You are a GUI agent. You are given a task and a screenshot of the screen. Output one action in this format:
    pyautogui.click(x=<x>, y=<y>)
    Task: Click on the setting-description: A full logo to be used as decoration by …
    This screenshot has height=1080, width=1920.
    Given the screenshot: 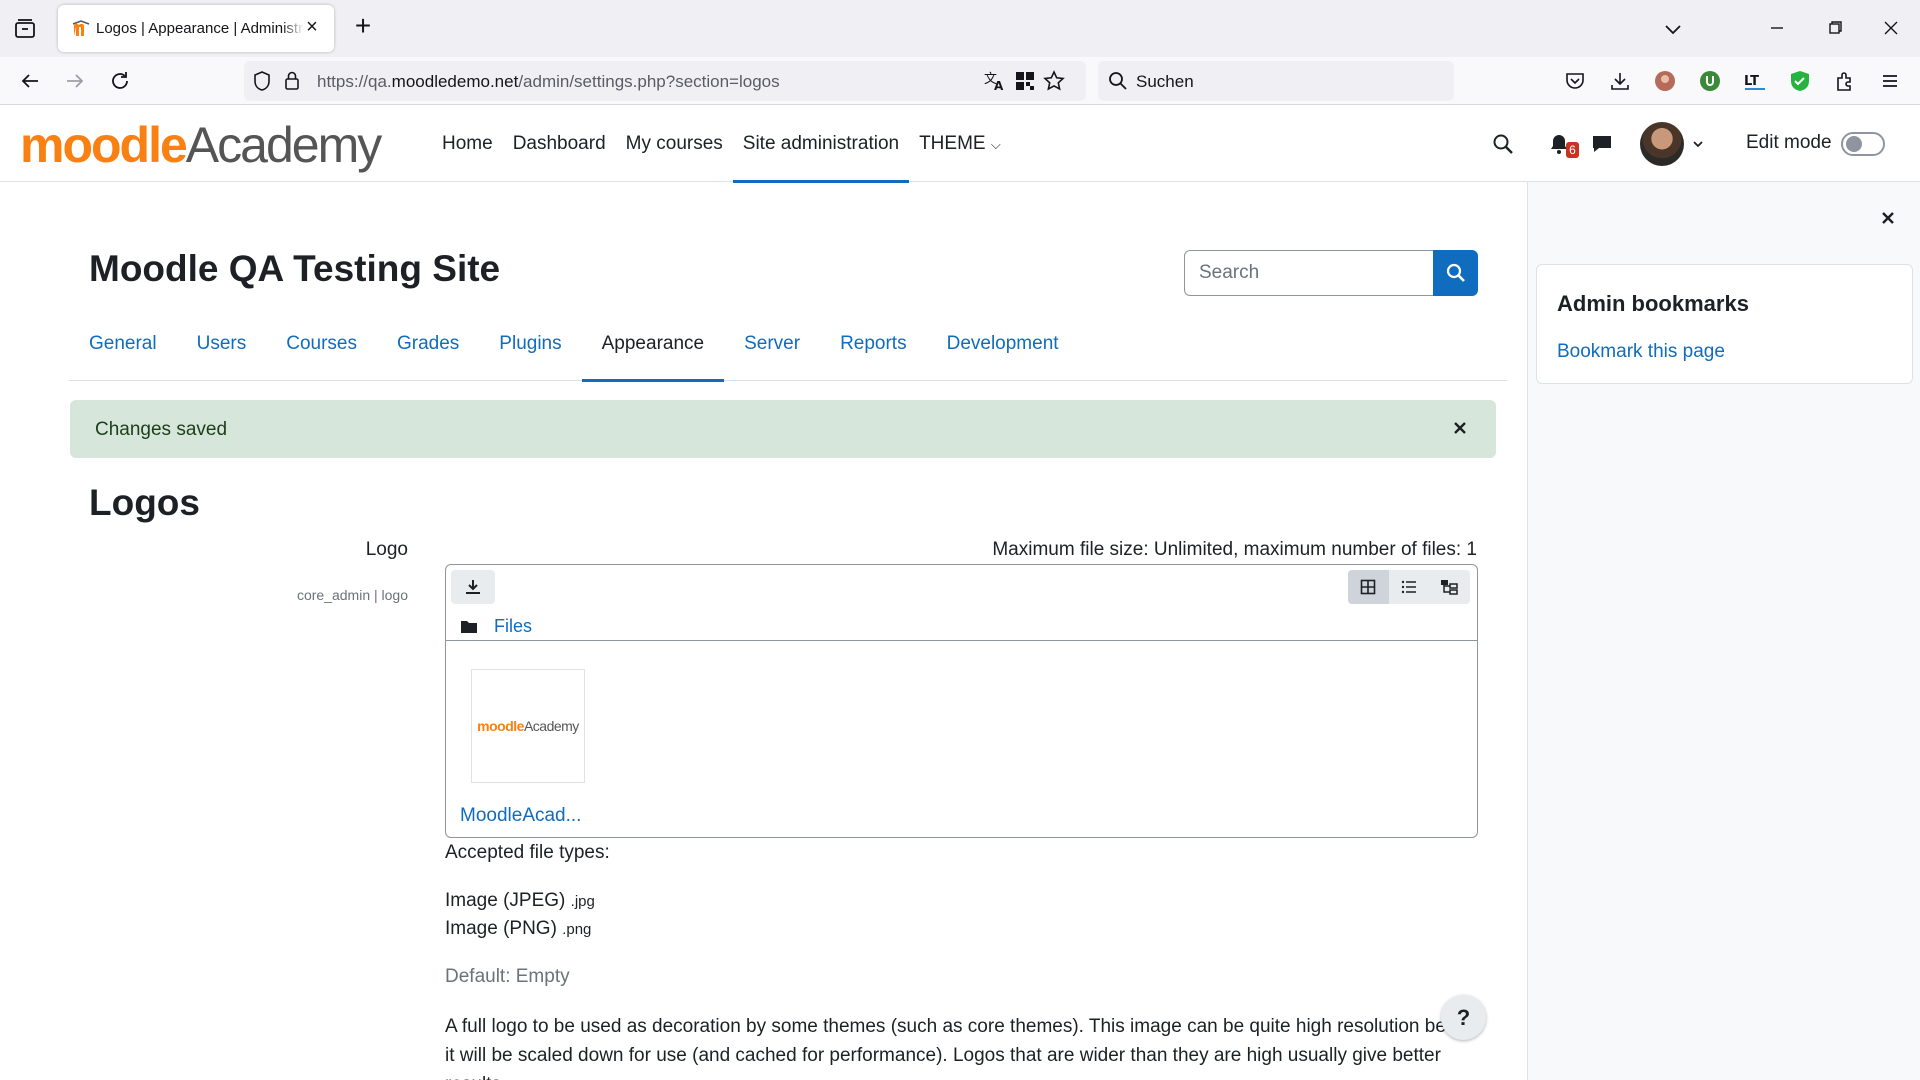 What is the action you would take?
    pyautogui.click(x=955, y=1048)
    